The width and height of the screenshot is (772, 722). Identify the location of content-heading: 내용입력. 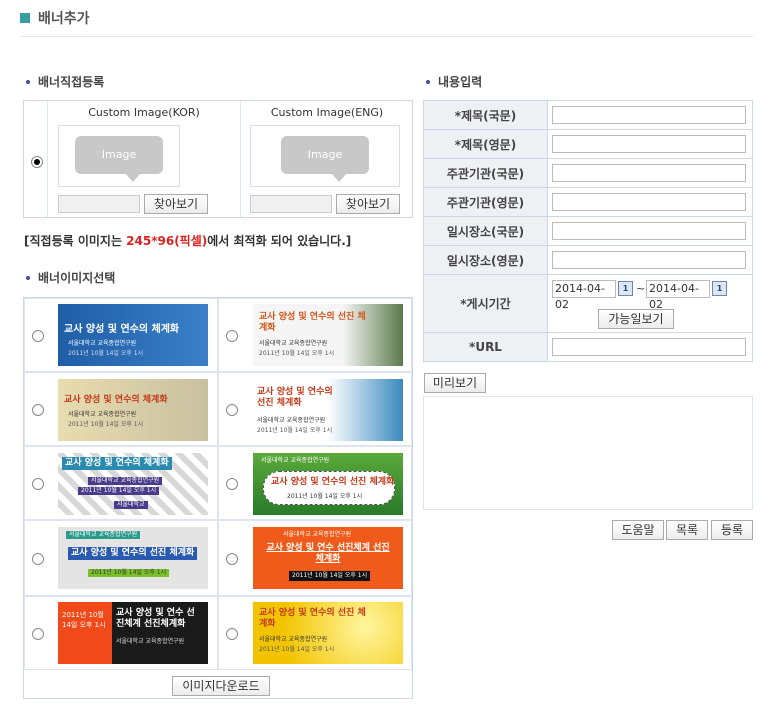
(454, 81).